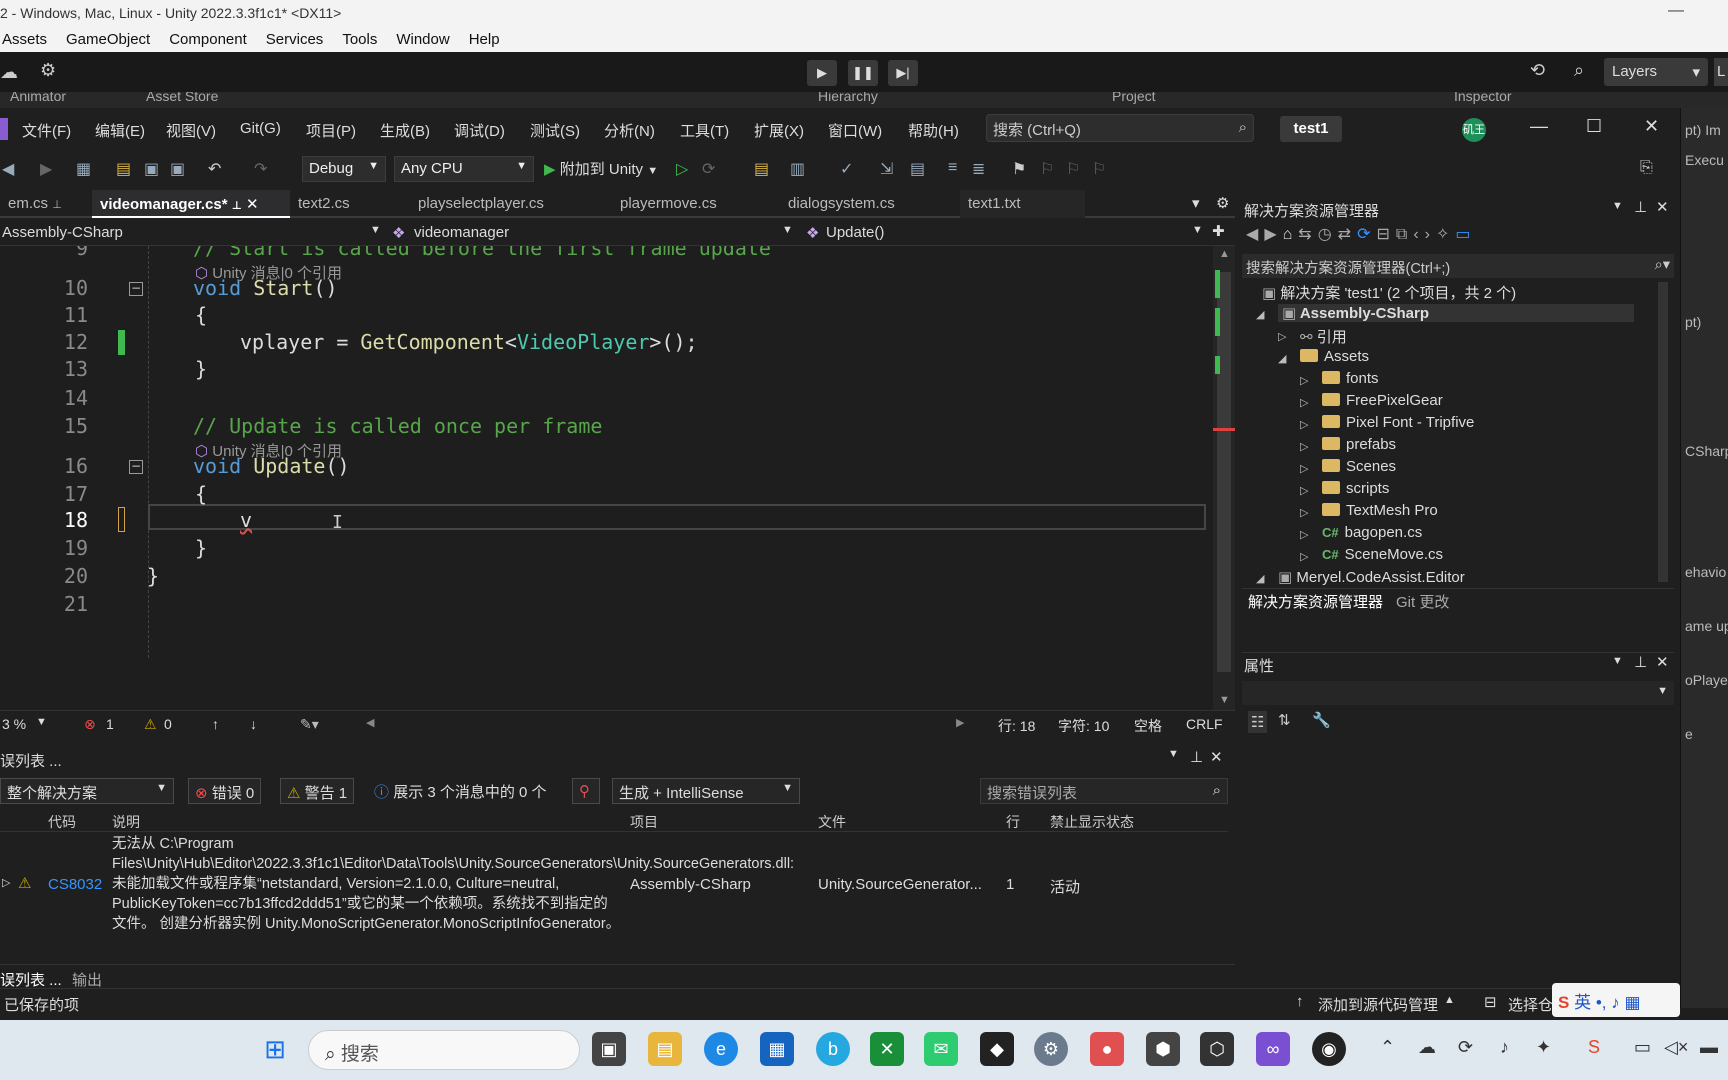 The height and width of the screenshot is (1080, 1728). I want to click on bookmark-icon: ⚑, so click(1019, 169).